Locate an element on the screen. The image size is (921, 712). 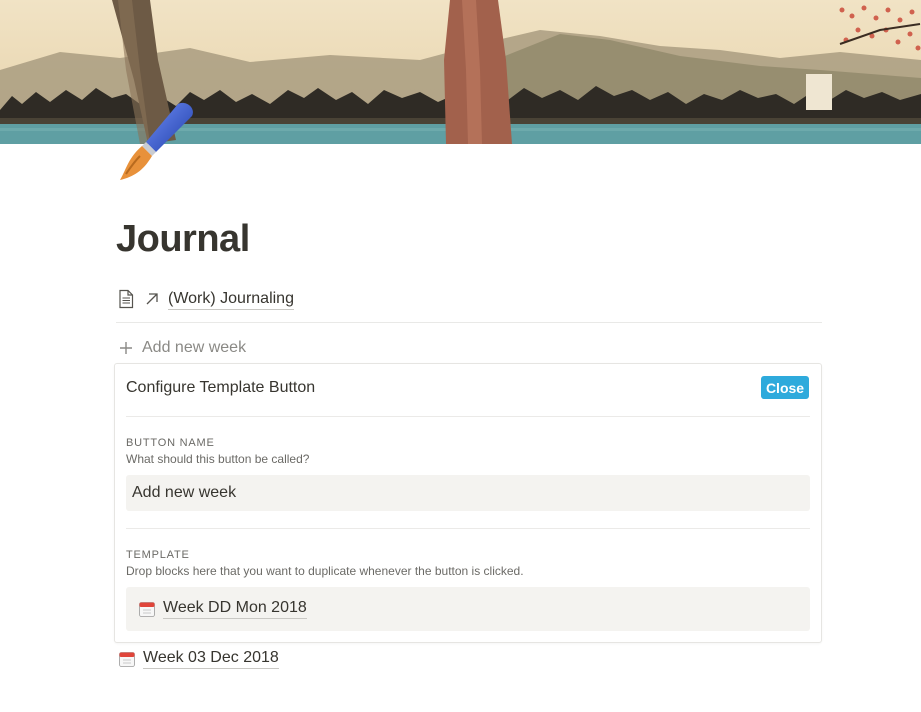
add-new-week-button: Add new week is located at coordinates (182, 348).